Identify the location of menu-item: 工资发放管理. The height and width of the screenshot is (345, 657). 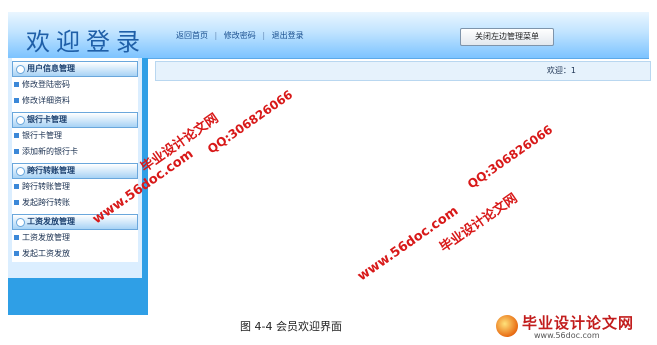
(75, 238).